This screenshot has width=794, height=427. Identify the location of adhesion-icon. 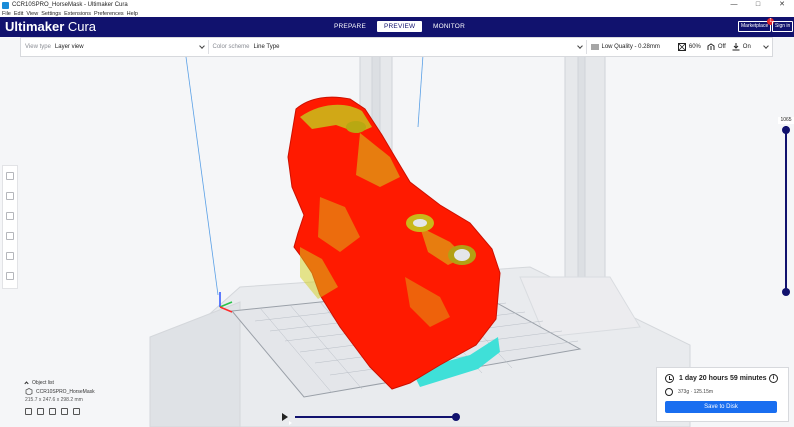
(736, 47).